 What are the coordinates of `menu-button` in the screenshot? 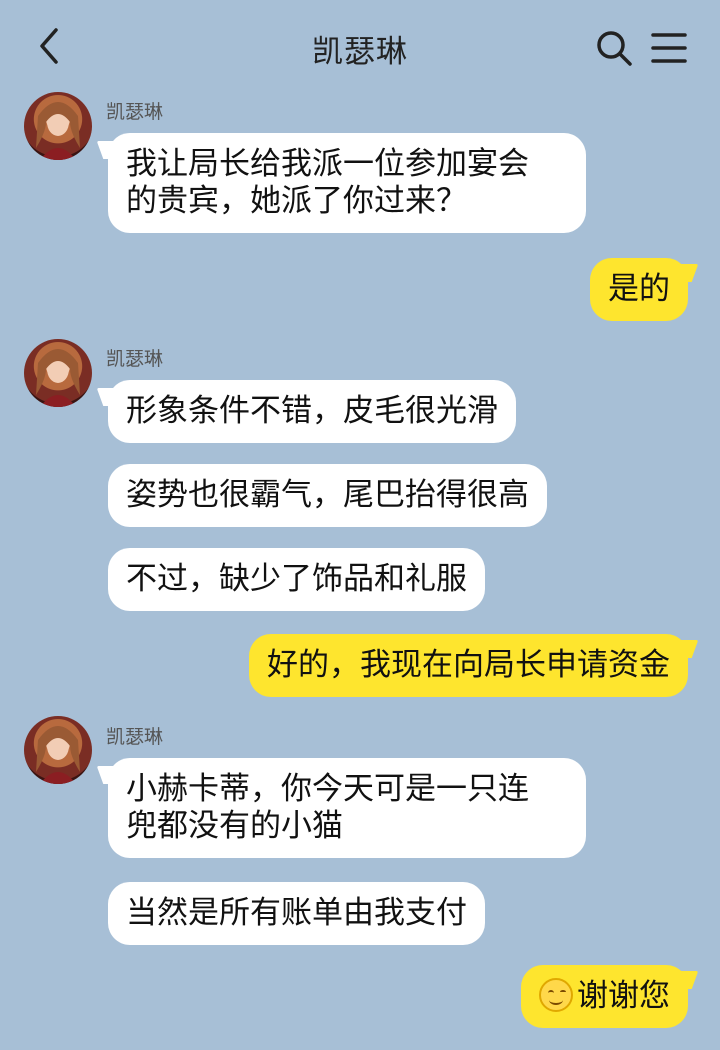 It's located at (669, 48).